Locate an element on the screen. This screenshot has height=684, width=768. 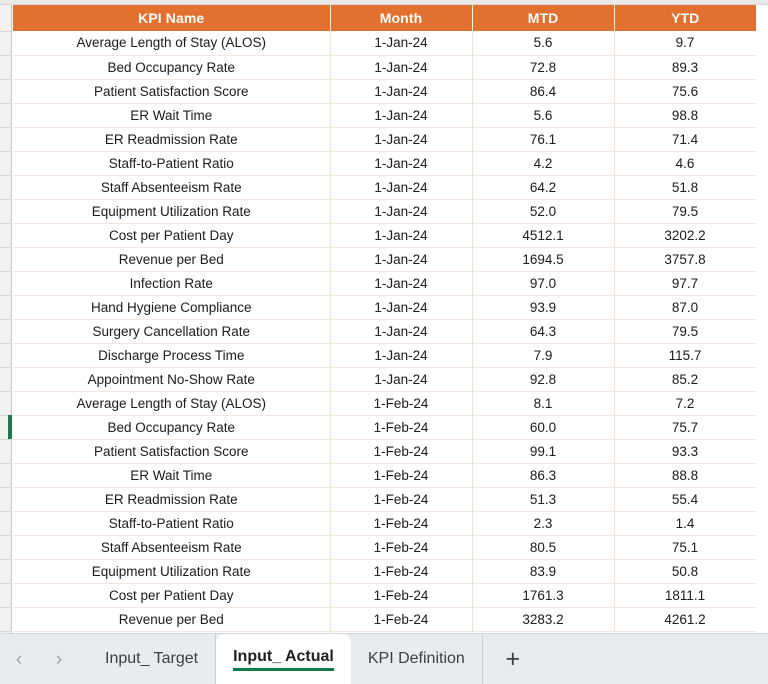
cell-kpi-name: ER Wait Time is located at coordinates (172, 475).